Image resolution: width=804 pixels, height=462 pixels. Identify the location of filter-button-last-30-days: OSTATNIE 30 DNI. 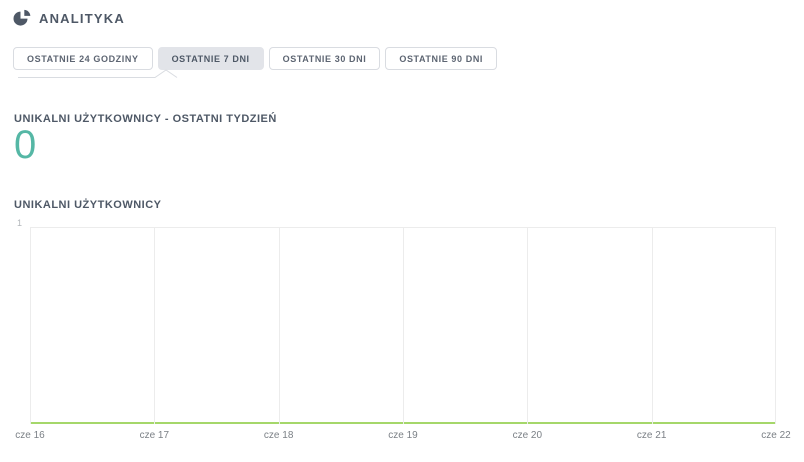
(324, 58).